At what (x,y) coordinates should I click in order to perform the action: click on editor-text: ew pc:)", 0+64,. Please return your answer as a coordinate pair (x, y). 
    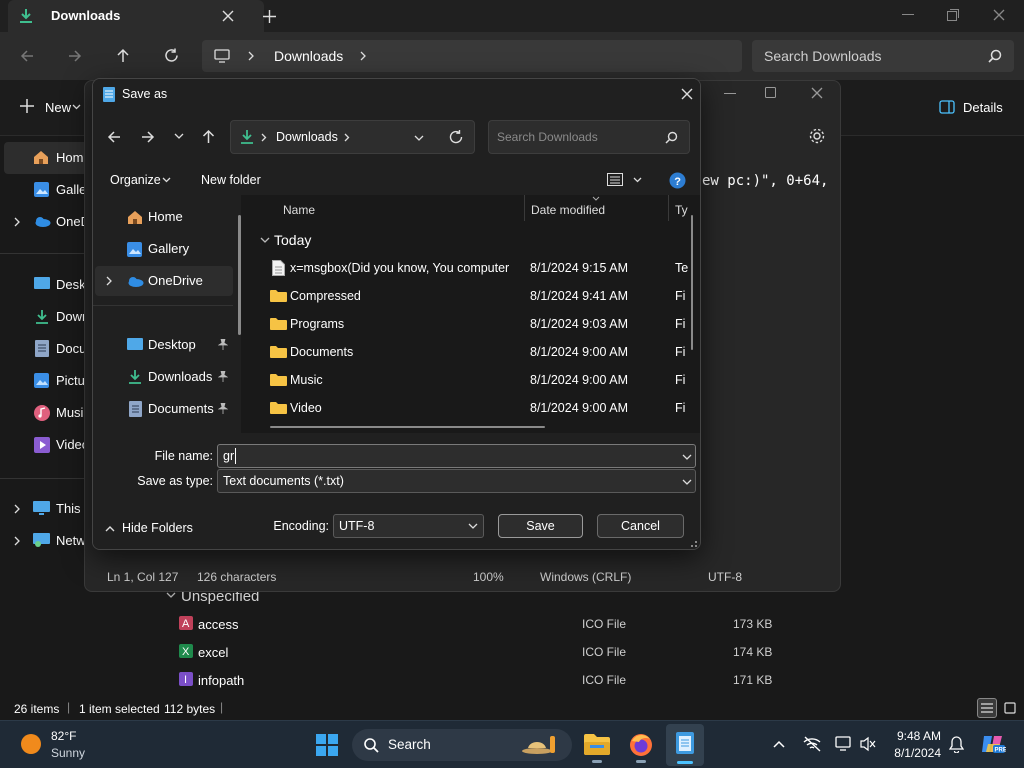
    Looking at the image, I should click on (765, 181).